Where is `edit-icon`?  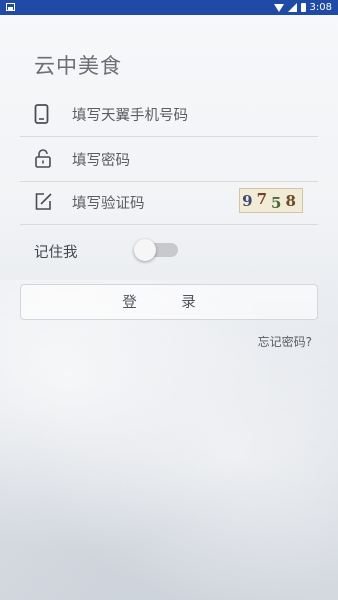
edit-icon is located at coordinates (43, 201).